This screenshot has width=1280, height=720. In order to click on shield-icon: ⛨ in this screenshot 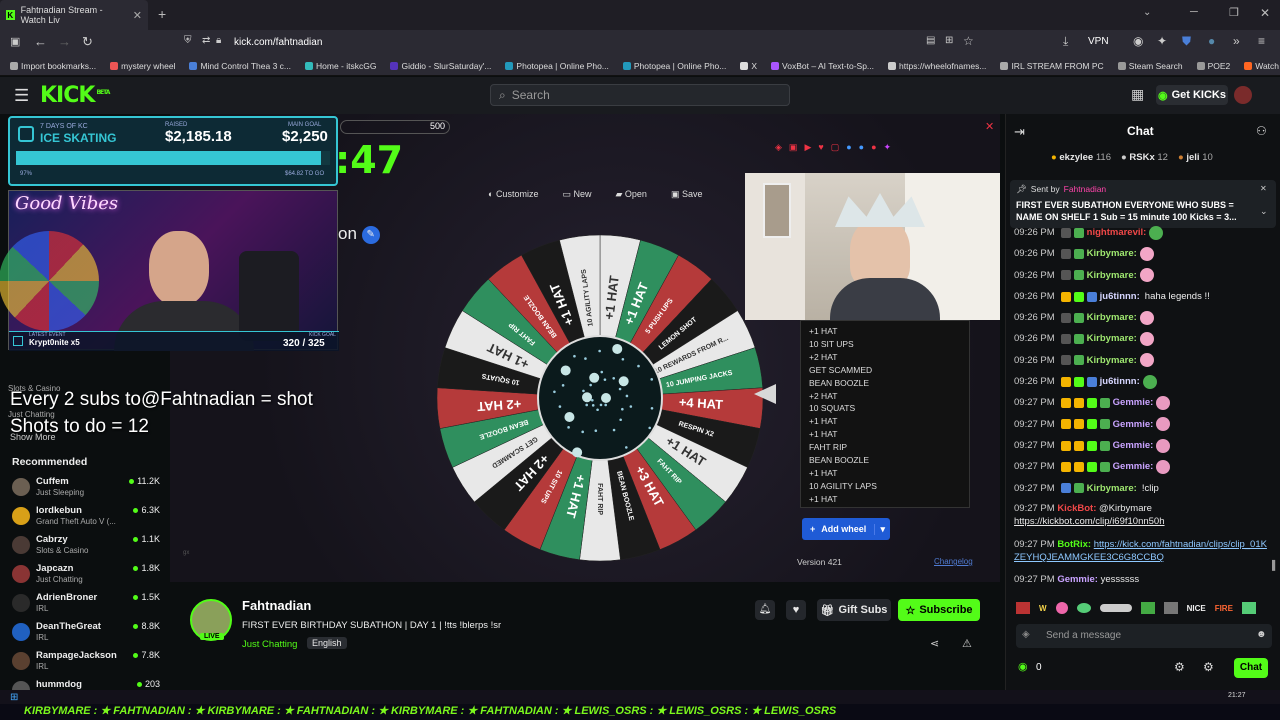, I will do `click(188, 40)`.